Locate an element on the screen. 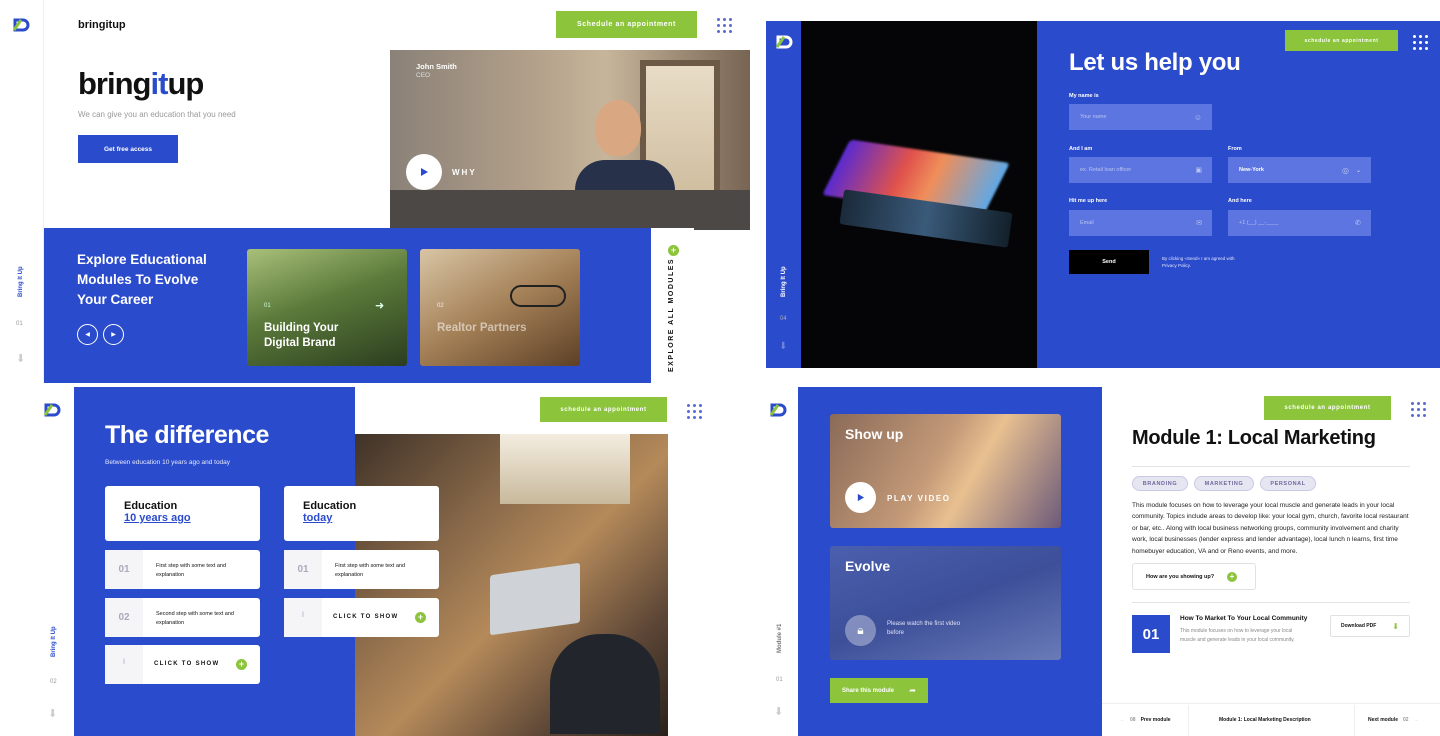 Image resolution: width=1440 pixels, height=736 pixels. lock-slot: ╹ is located at coordinates (303, 617).